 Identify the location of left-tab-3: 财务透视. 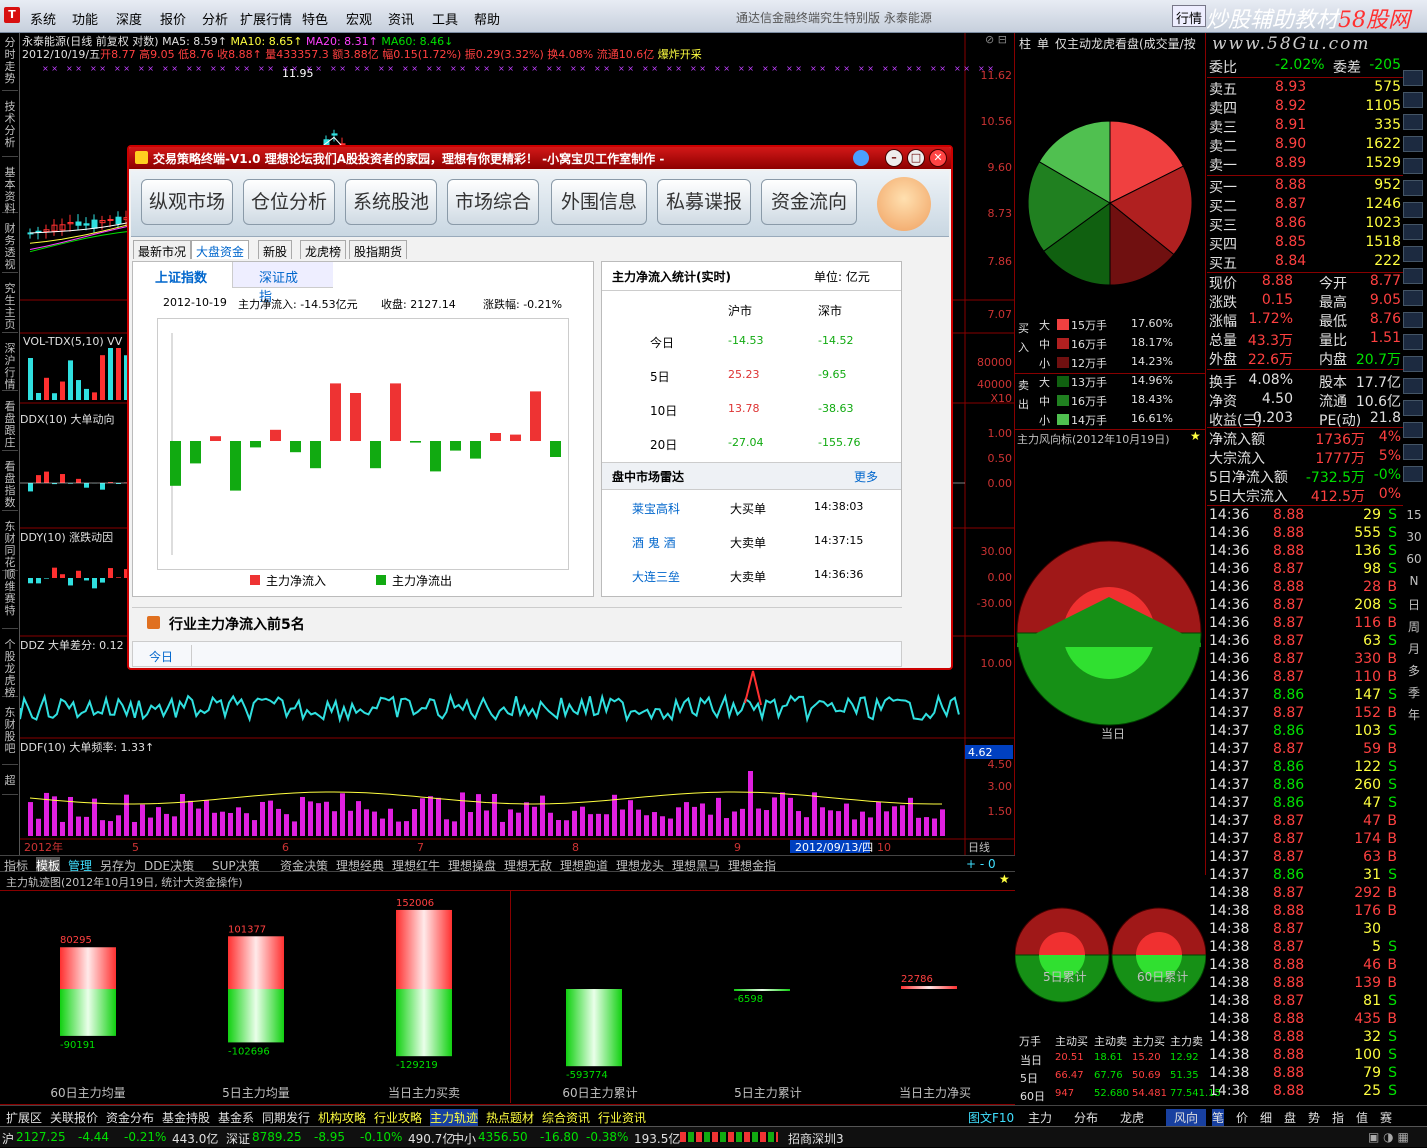
(10, 247).